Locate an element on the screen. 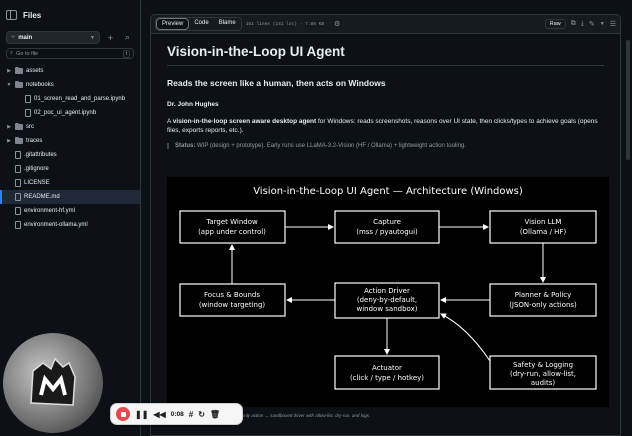 Image resolution: width=632 pixels, height=436 pixels. tree-file: environment-hf.yml is located at coordinates (70, 211).